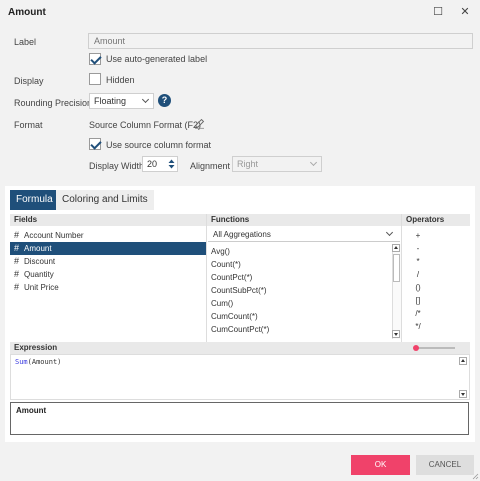 The width and height of the screenshot is (480, 481). I want to click on expression-function: Sum, so click(21, 362).